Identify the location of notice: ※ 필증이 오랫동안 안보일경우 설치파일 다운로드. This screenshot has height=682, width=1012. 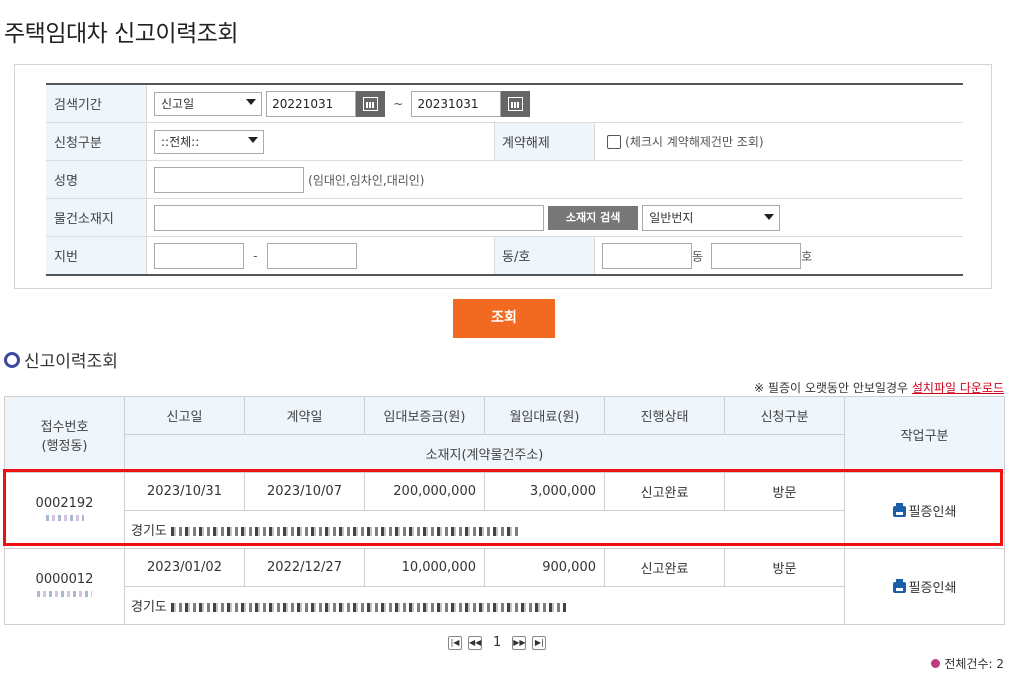
(879, 388).